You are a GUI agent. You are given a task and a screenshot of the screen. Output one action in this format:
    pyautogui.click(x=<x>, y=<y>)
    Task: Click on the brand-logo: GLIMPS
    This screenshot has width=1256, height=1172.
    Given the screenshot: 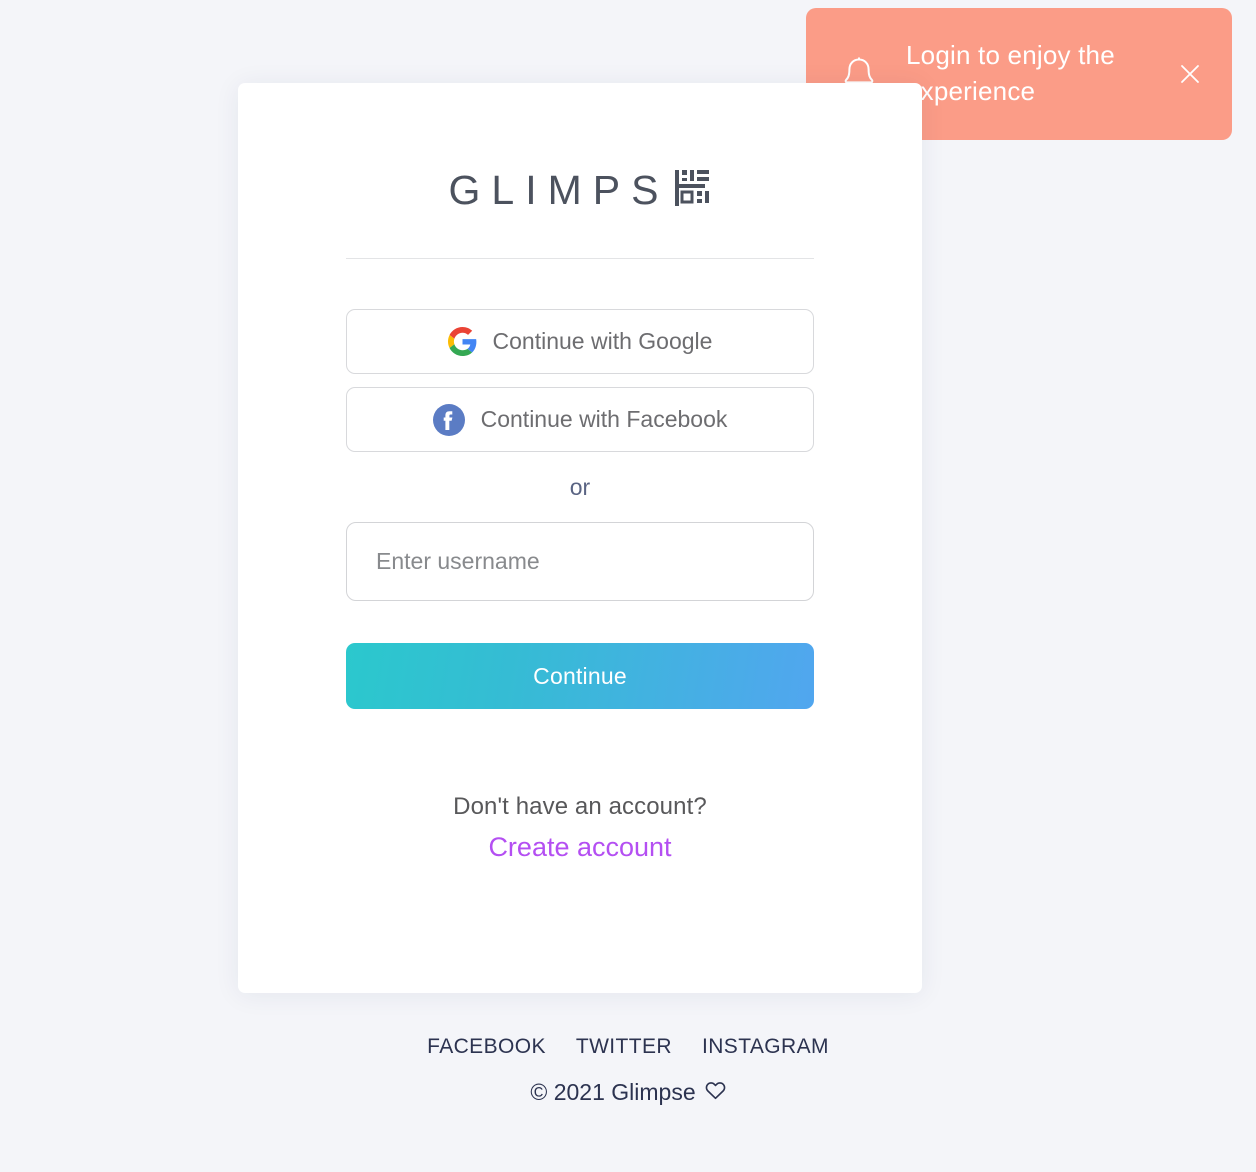 What is the action you would take?
    pyautogui.click(x=580, y=190)
    